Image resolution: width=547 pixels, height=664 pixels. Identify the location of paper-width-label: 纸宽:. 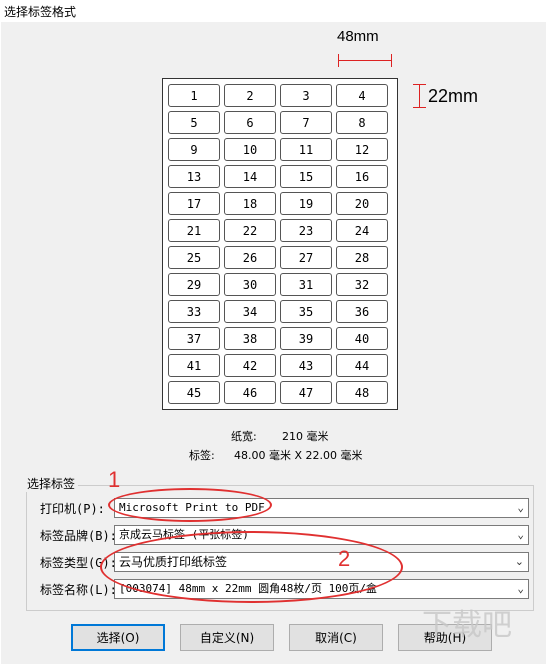
(244, 436).